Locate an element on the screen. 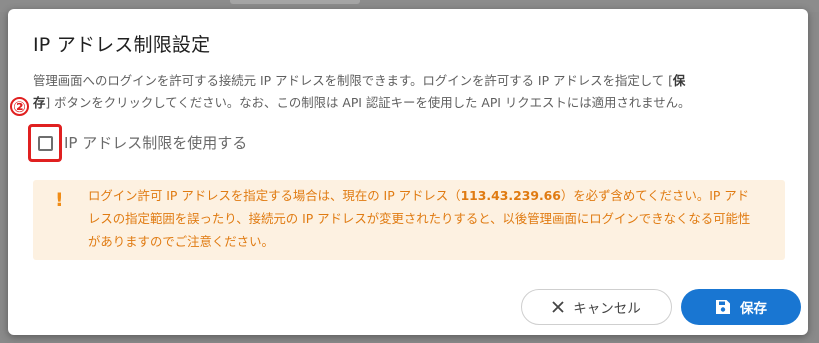  save-button: 保存 is located at coordinates (741, 307).